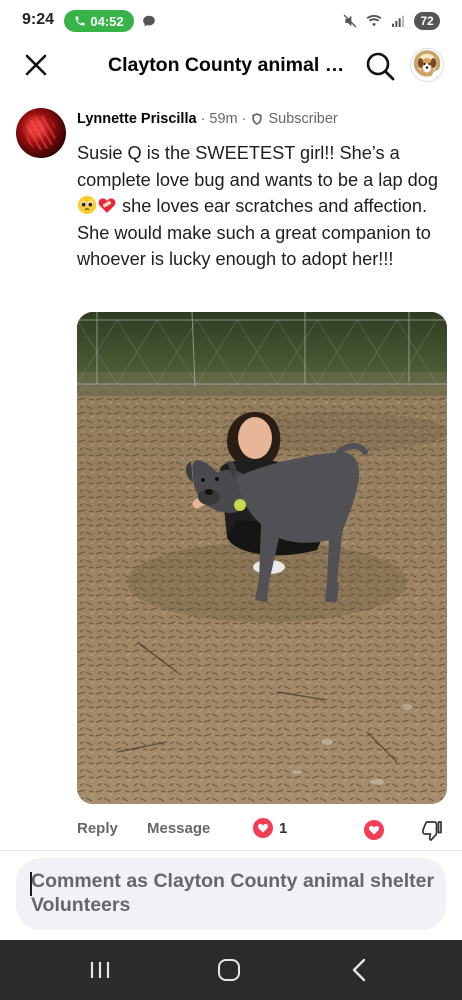  I want to click on group-avatar: ⌄, so click(427, 65).